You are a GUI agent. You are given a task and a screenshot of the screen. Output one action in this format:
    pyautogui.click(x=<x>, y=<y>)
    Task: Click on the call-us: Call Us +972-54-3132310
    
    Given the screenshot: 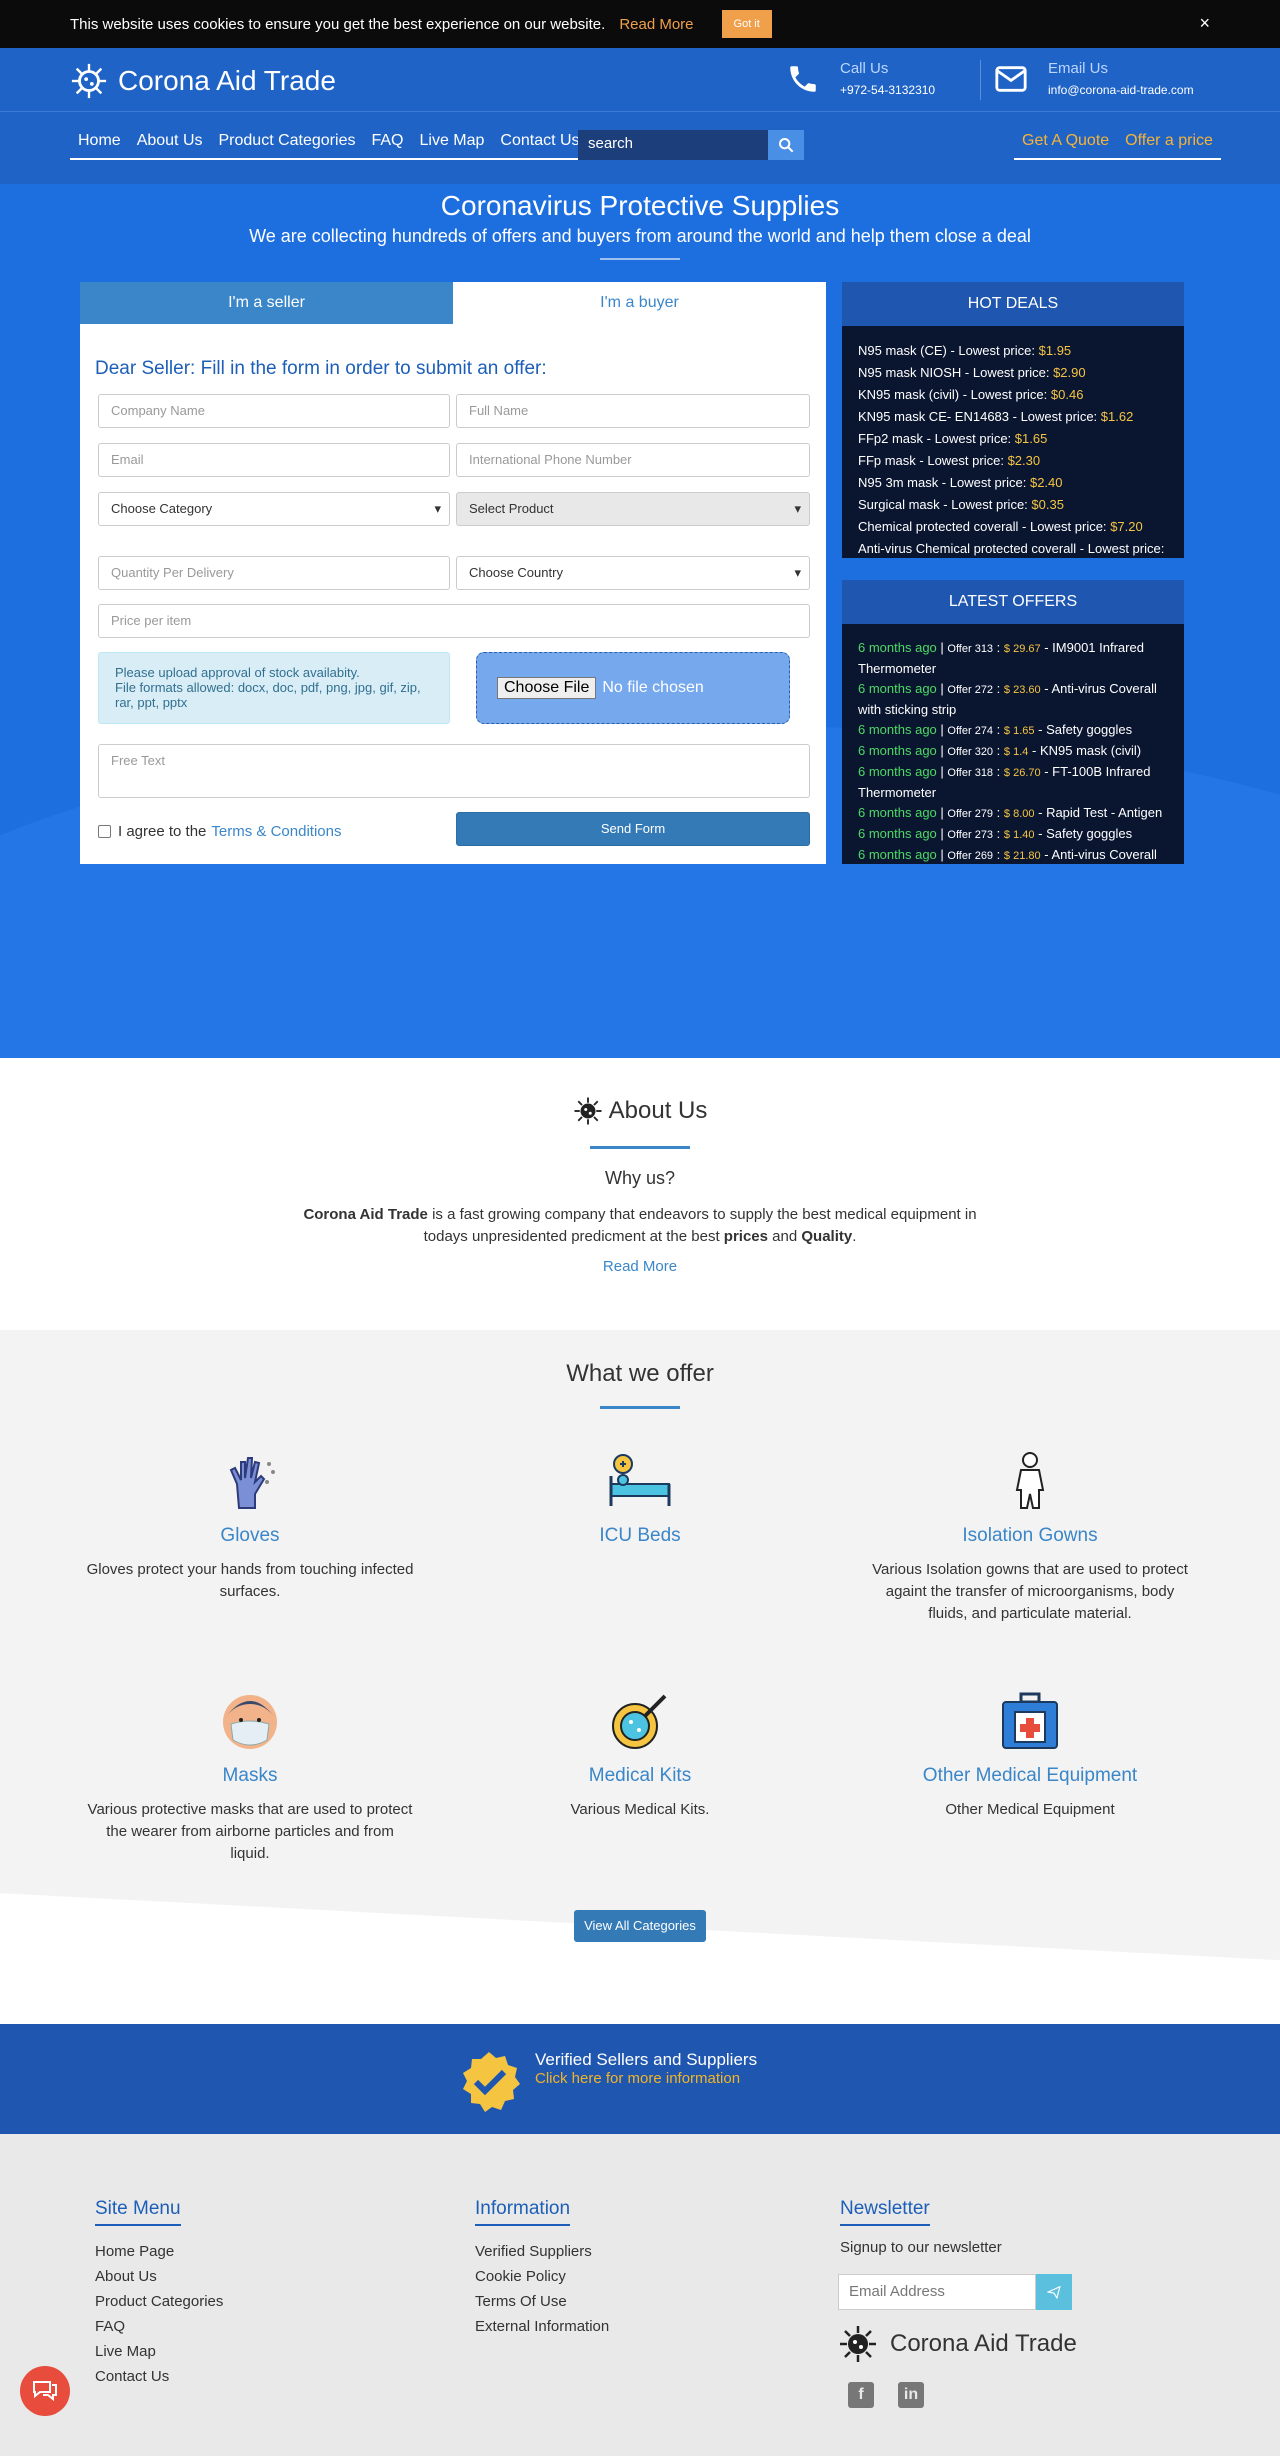 What is the action you would take?
    pyautogui.click(x=860, y=78)
    